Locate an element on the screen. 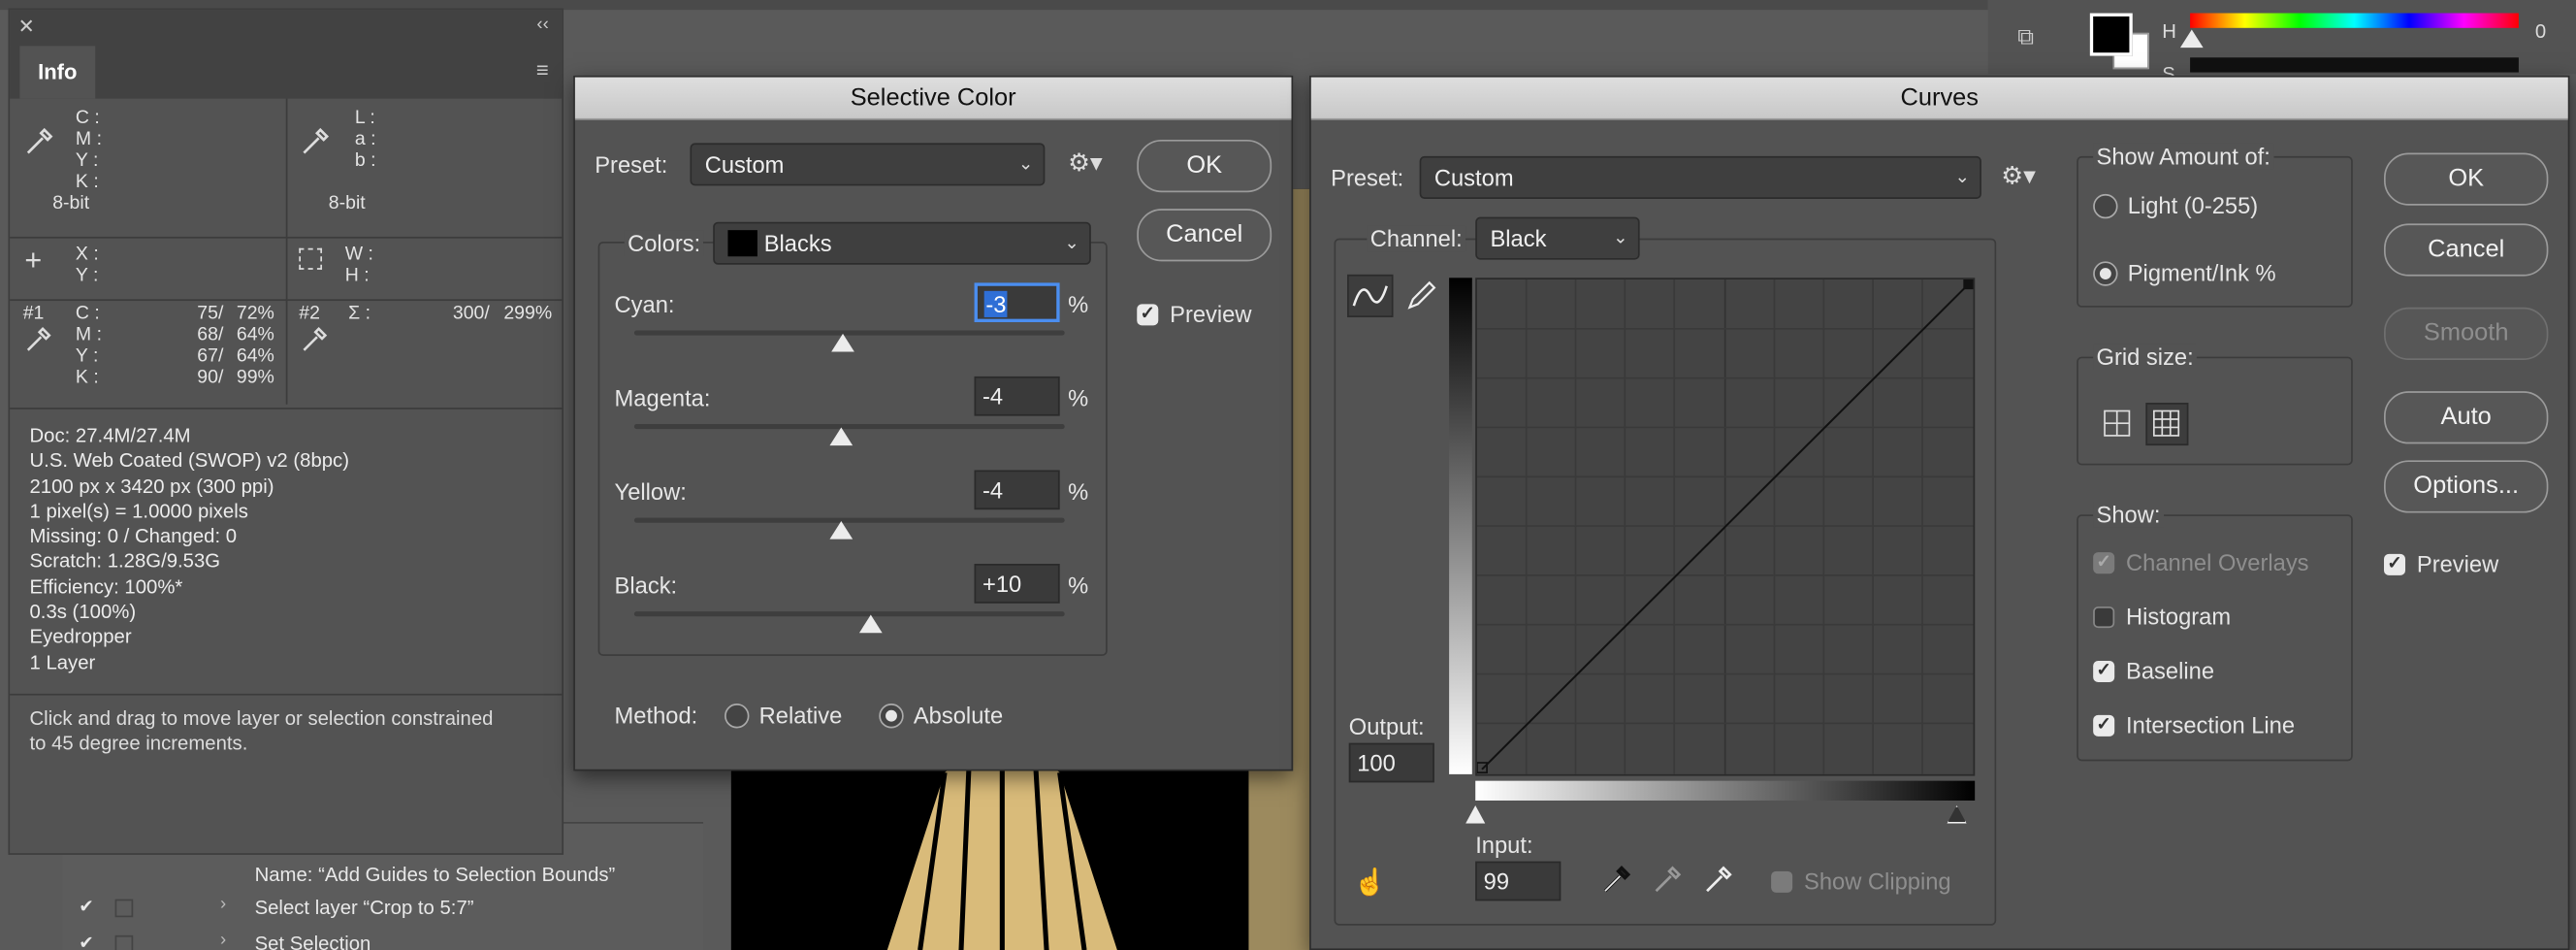 The width and height of the screenshot is (2576, 950). colors-select: Blacks ⌄ is located at coordinates (902, 243).